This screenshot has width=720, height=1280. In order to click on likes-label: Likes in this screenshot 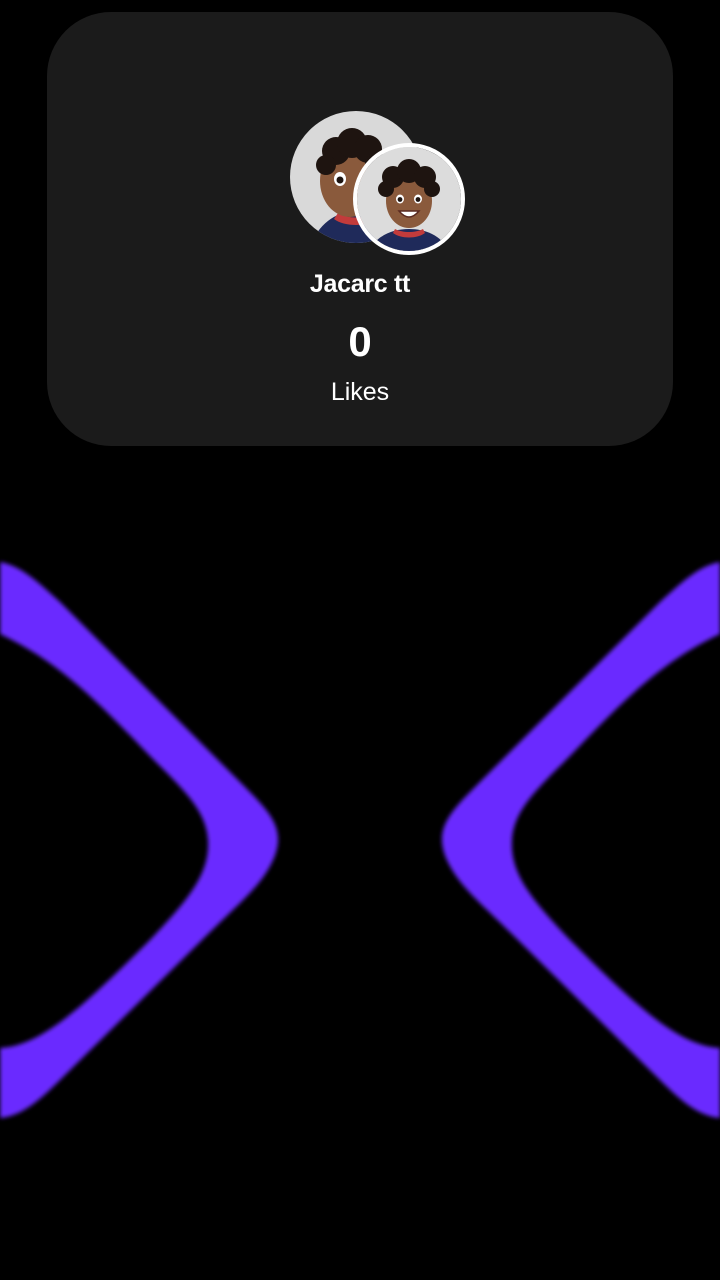, I will do `click(360, 392)`.